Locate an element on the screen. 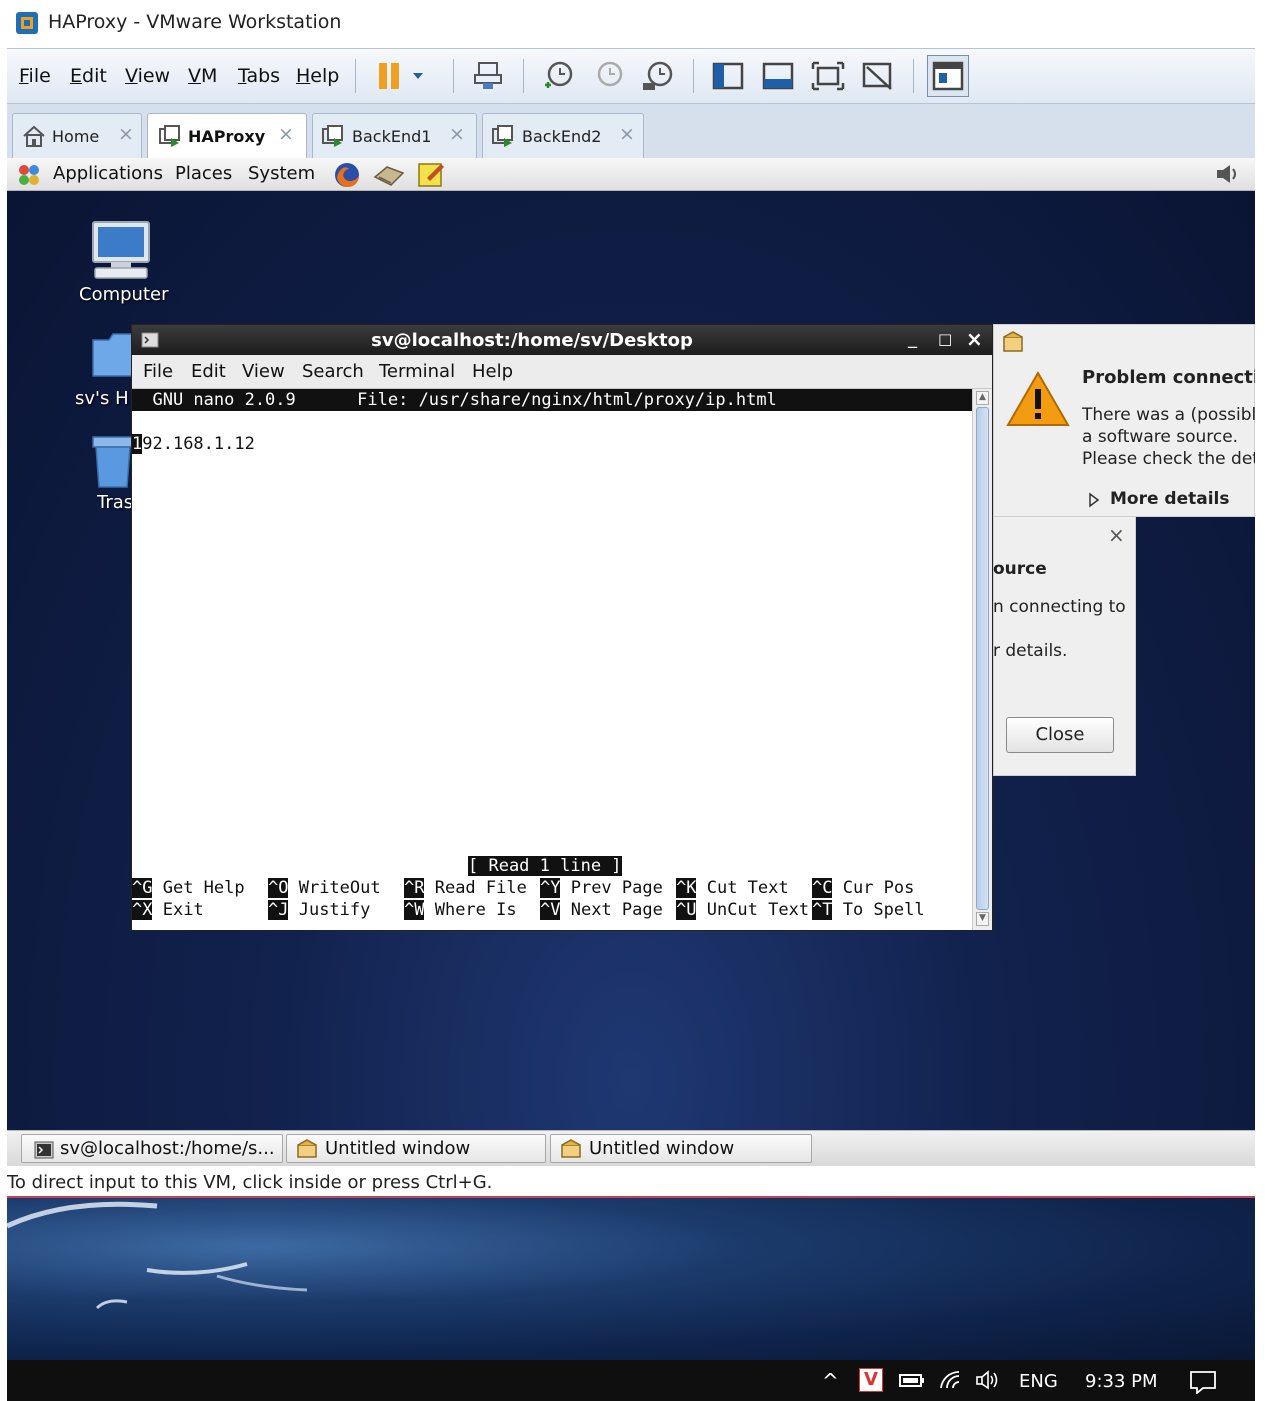  snapshot-take-icon is located at coordinates (558, 76).